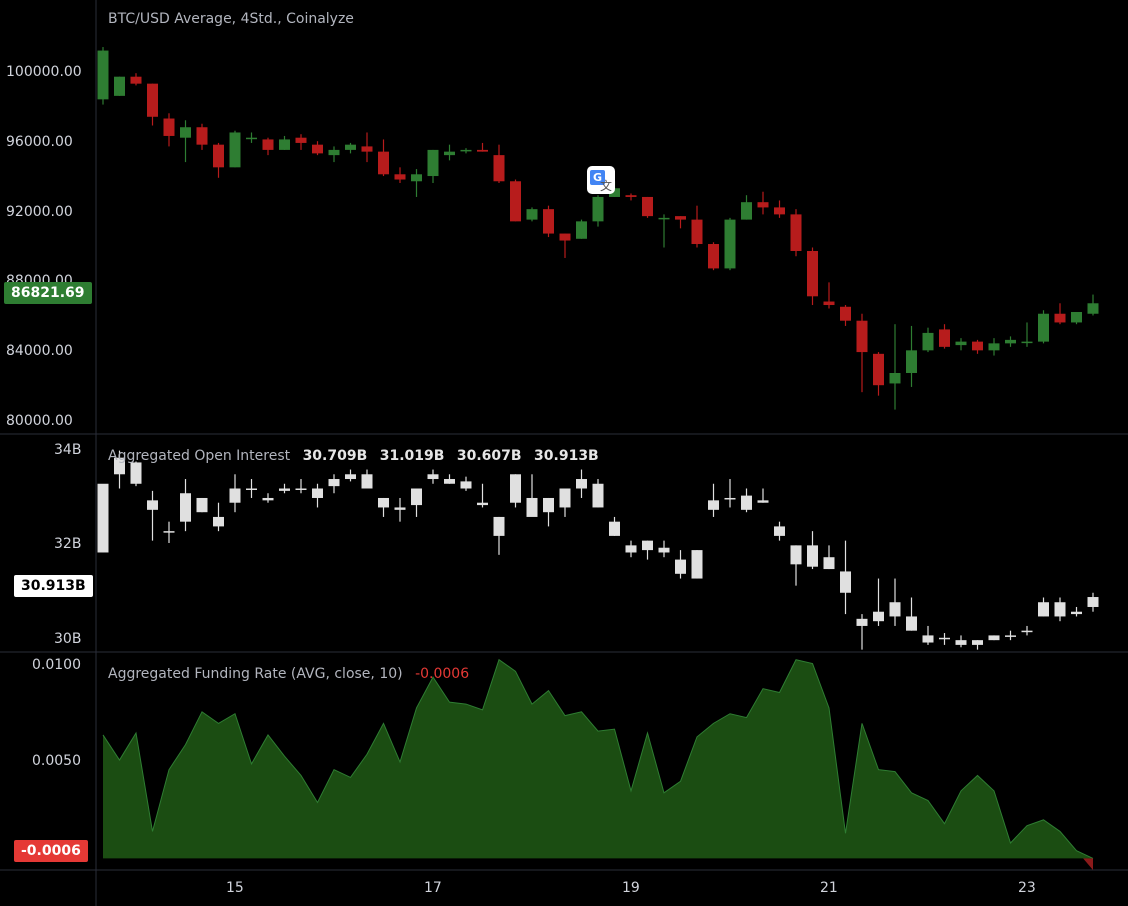  I want to click on oi-readout-high: 31.019B, so click(412, 456).